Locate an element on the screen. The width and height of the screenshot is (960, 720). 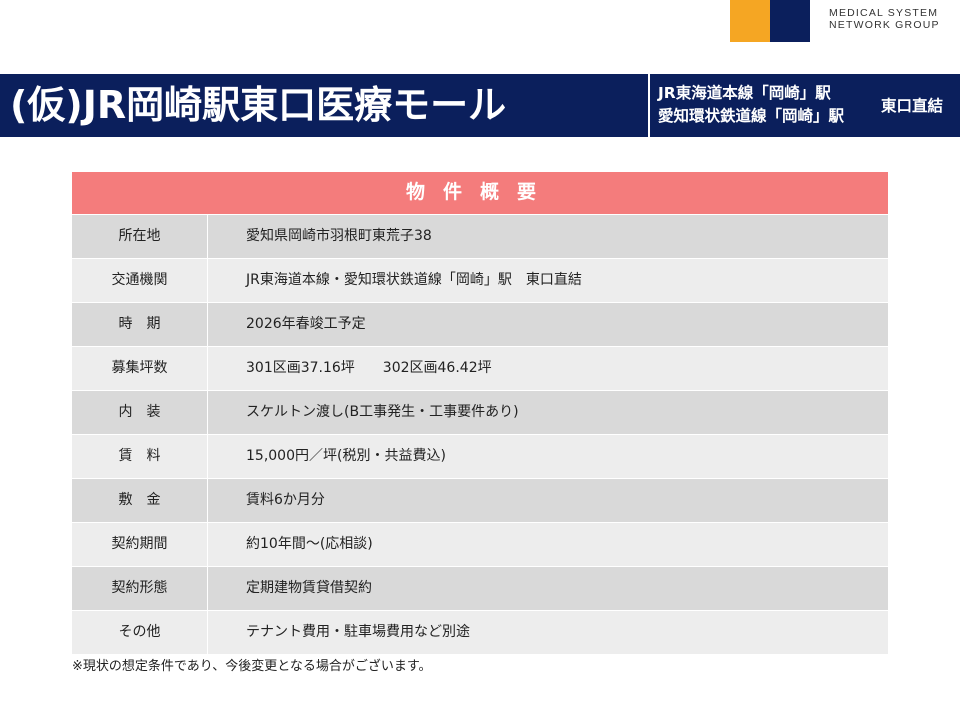
row-label: 契約期間 is located at coordinates (139, 544).